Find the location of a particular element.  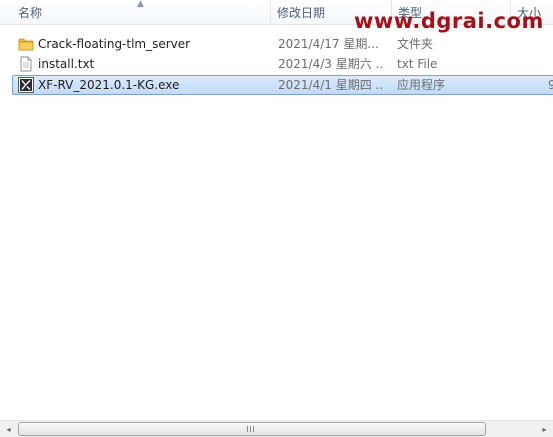

scroll-left-button: ◂ is located at coordinates (8, 429).